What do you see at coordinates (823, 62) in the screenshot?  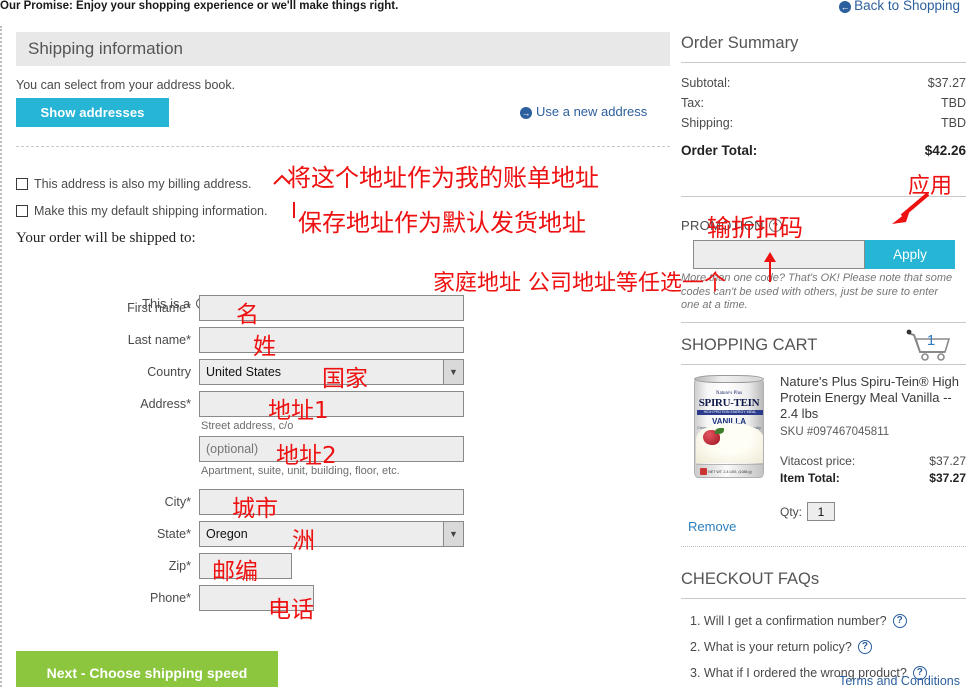 I see `order-summary-rule` at bounding box center [823, 62].